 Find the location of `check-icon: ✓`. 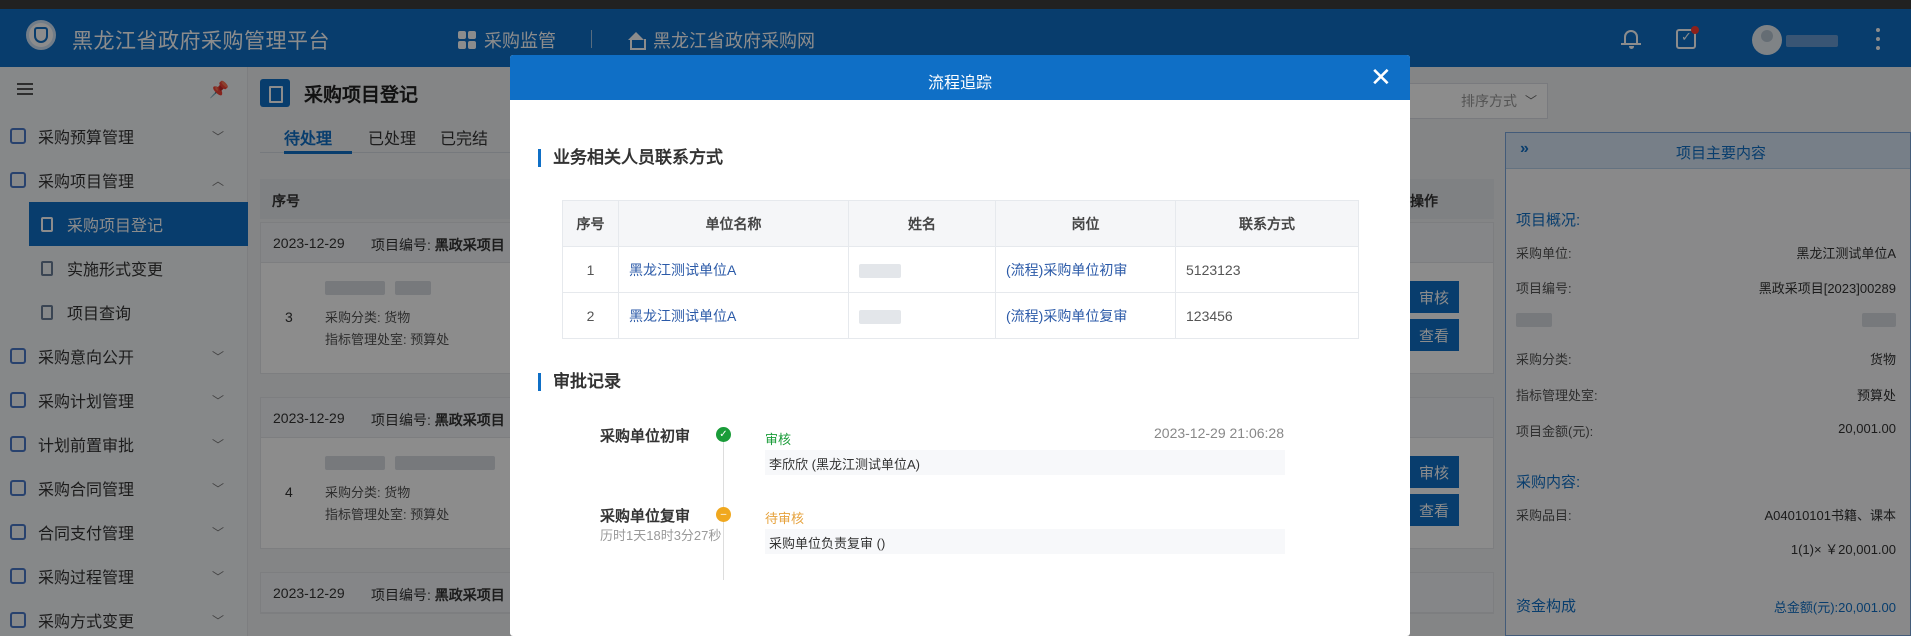

check-icon: ✓ is located at coordinates (723, 434).